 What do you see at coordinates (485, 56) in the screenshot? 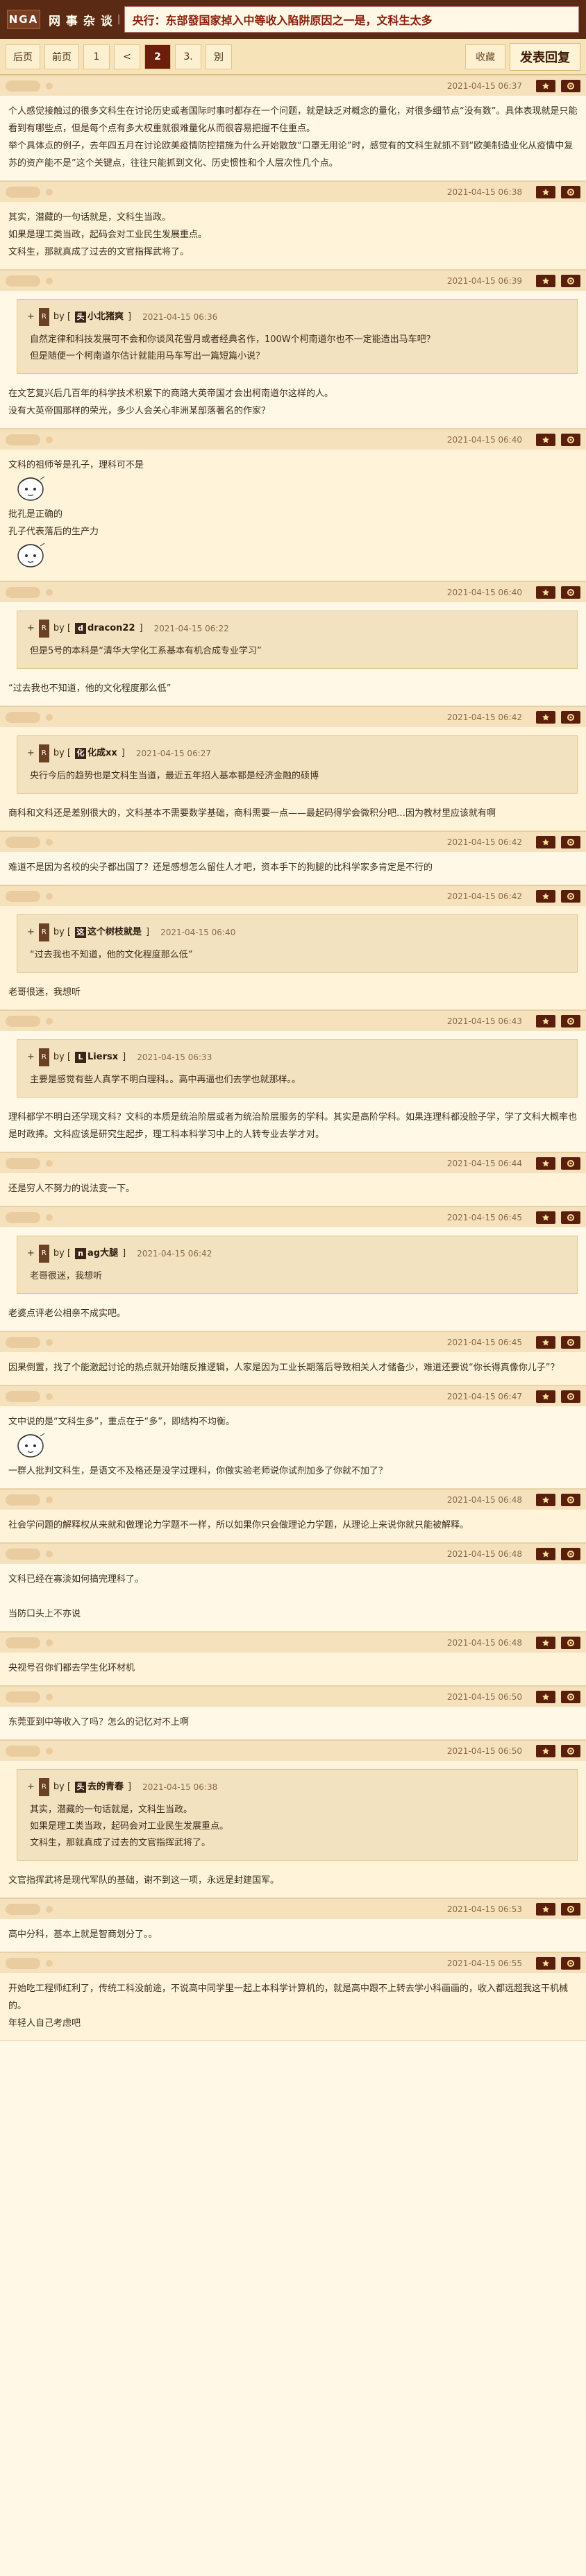
I see `collect-button: 收藏` at bounding box center [485, 56].